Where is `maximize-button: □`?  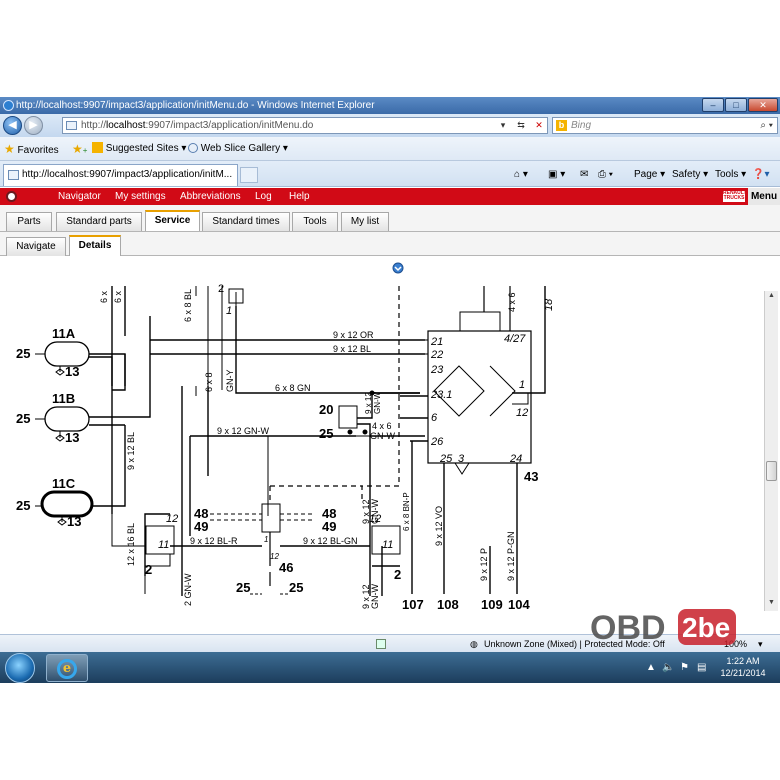 maximize-button: □ is located at coordinates (736, 105).